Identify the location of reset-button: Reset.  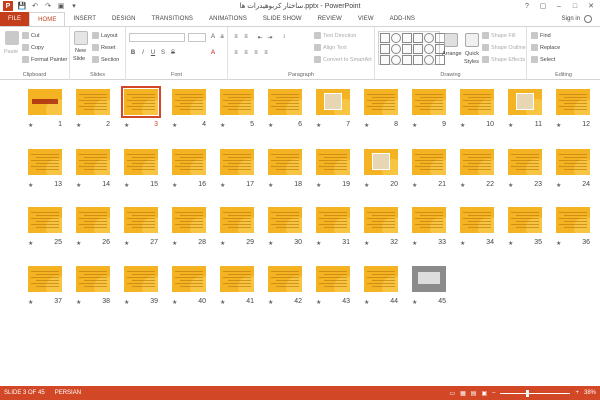
(103, 47).